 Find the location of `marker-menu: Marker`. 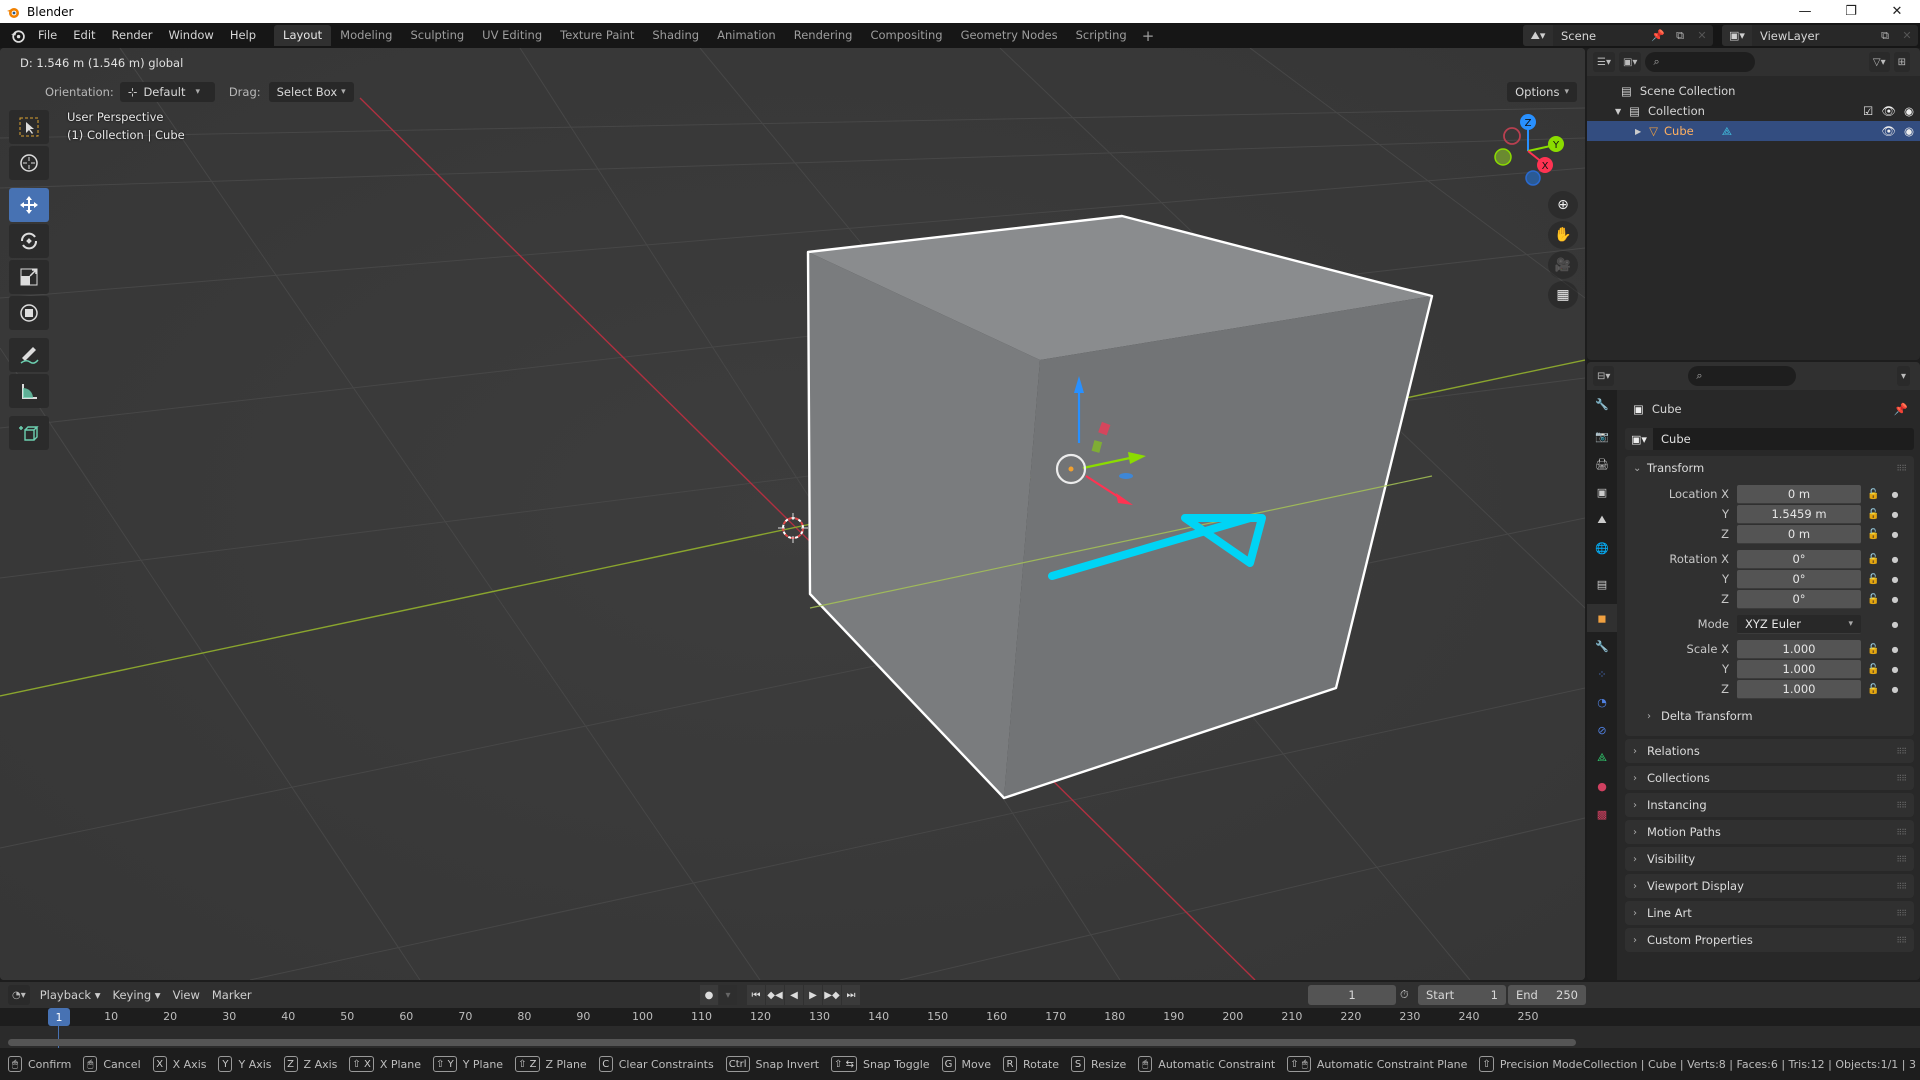

marker-menu: Marker is located at coordinates (232, 995).